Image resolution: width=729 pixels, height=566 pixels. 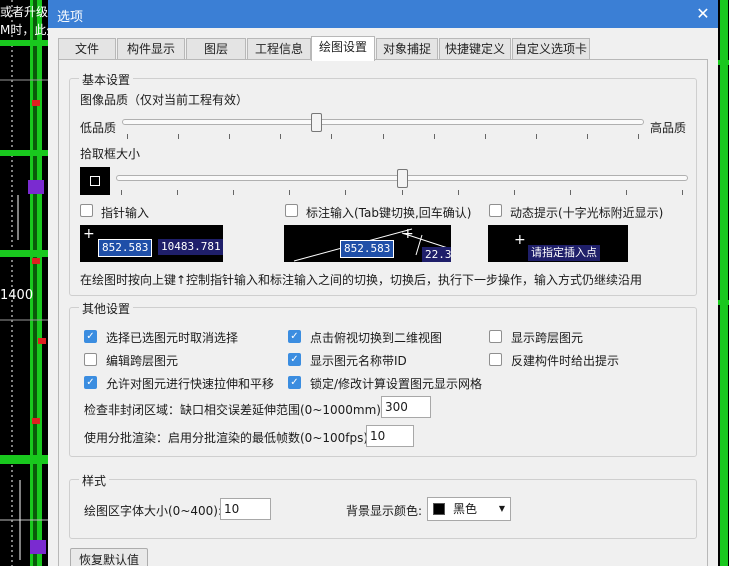 I want to click on preview-prompt-text: 请指定插入点, so click(x=564, y=253).